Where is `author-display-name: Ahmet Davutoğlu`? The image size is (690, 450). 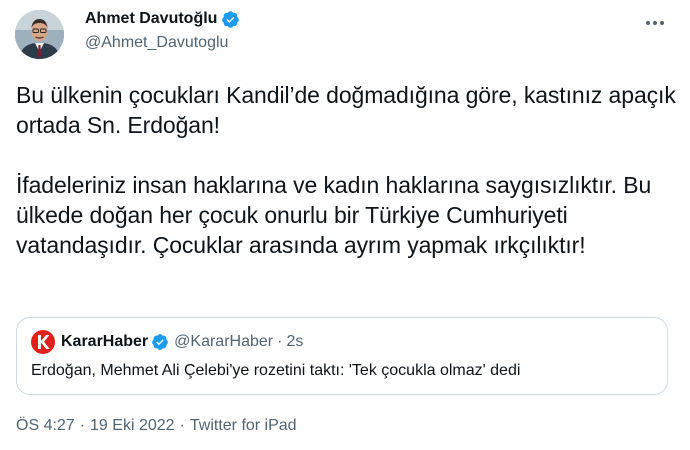
author-display-name: Ahmet Davutoğlu is located at coordinates (151, 19).